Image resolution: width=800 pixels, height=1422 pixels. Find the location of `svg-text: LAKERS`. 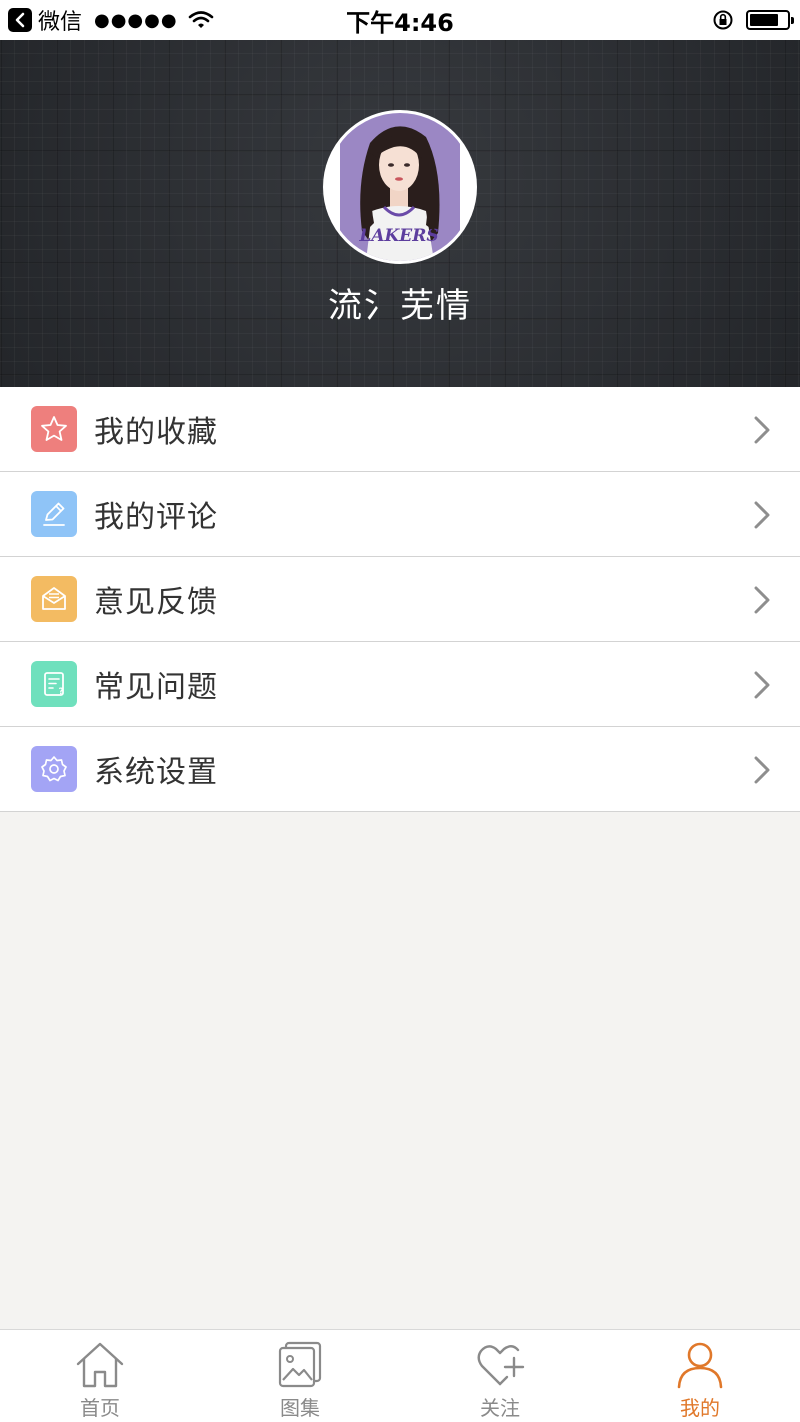

svg-text: LAKERS is located at coordinates (398, 236).